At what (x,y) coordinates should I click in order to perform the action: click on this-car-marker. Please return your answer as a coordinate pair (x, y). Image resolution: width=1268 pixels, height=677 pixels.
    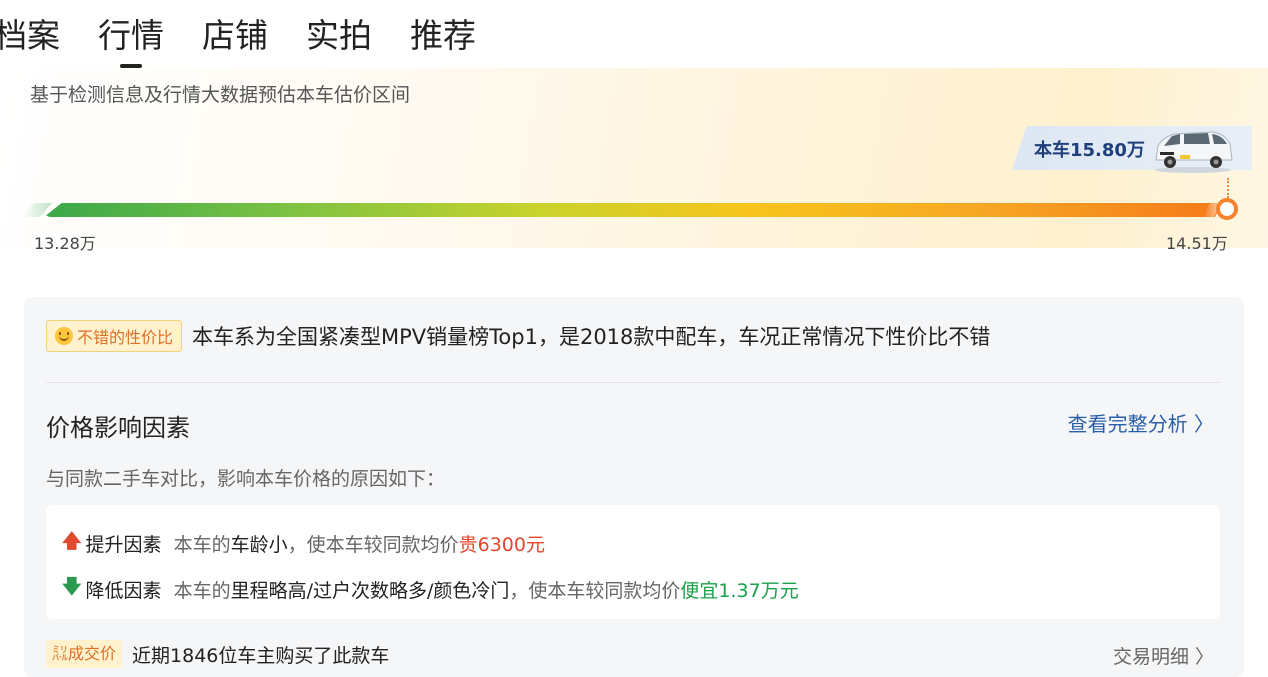
    Looking at the image, I should click on (1227, 209).